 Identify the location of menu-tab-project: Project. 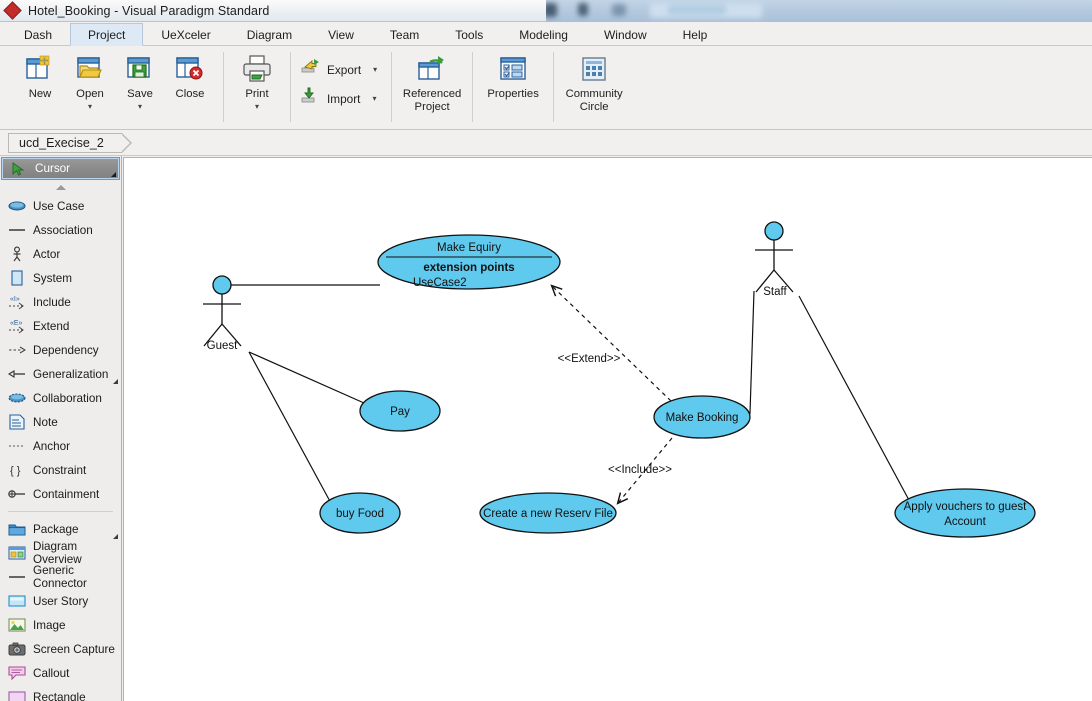
(107, 34).